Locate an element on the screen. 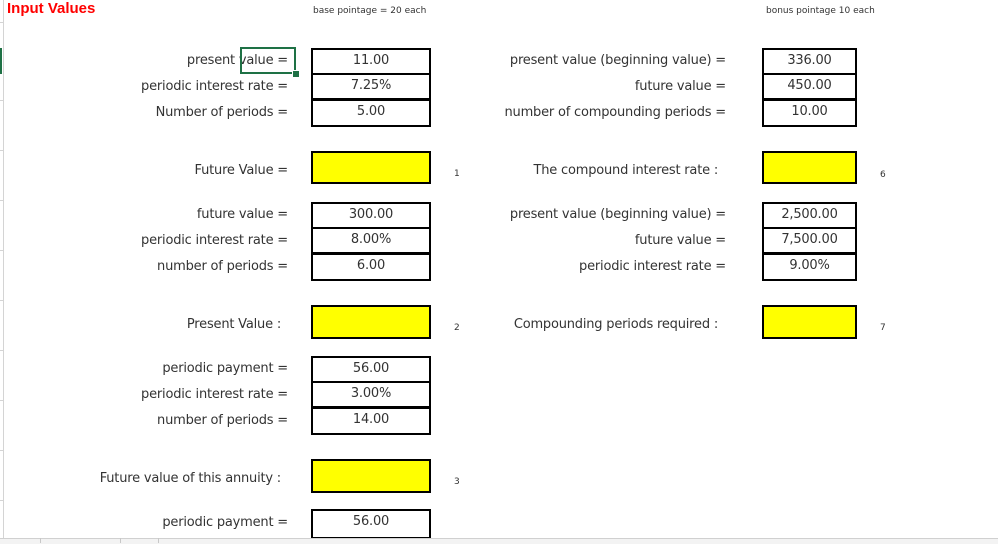 This screenshot has height=544, width=998. answer-cell-present-value is located at coordinates (371, 322).